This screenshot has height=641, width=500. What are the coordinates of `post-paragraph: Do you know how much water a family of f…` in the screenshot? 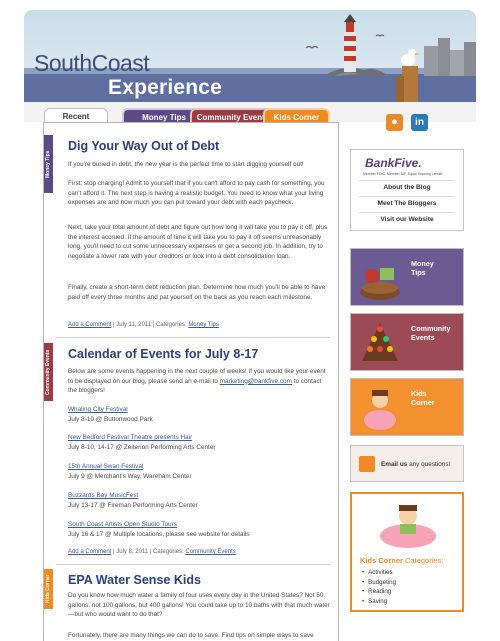 It's located at (199, 605).